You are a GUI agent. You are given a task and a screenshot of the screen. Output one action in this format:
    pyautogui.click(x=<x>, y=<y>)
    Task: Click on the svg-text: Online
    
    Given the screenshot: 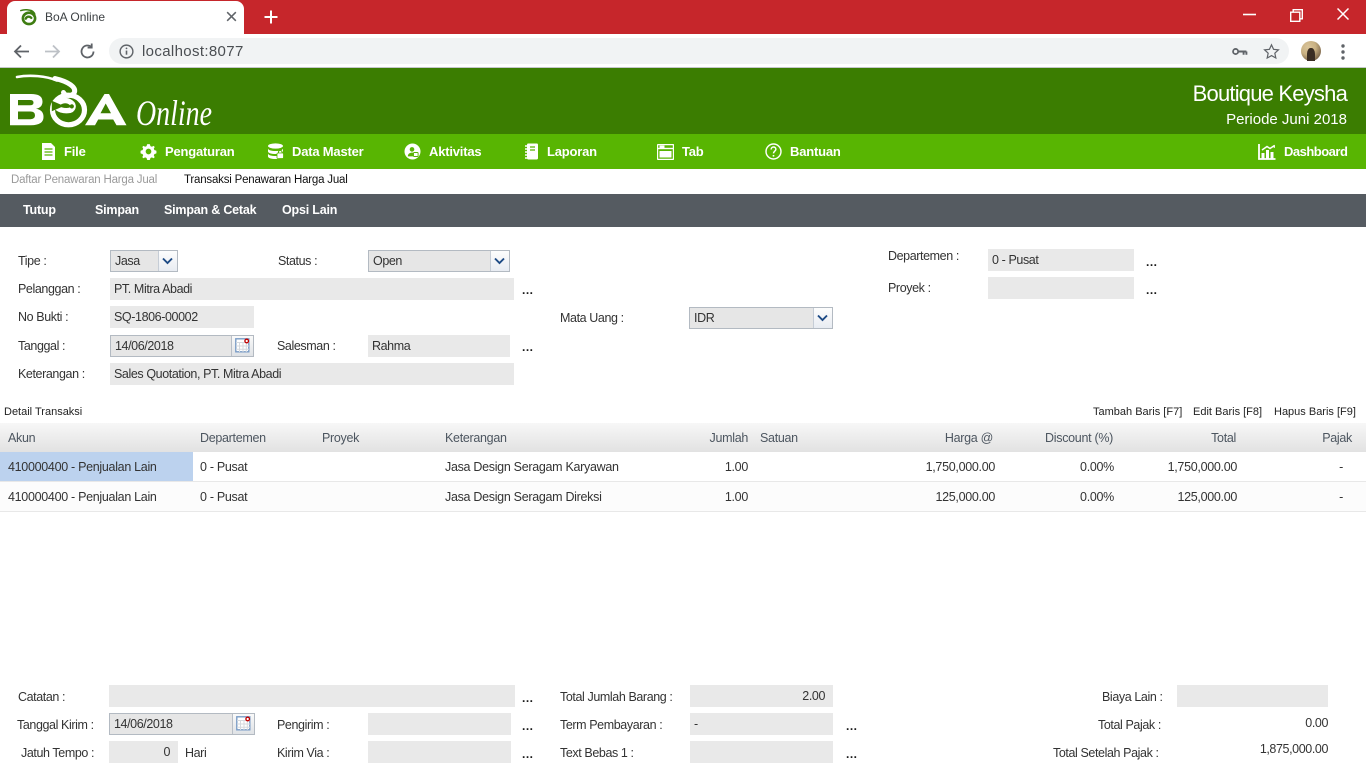 What is the action you would take?
    pyautogui.click(x=174, y=111)
    